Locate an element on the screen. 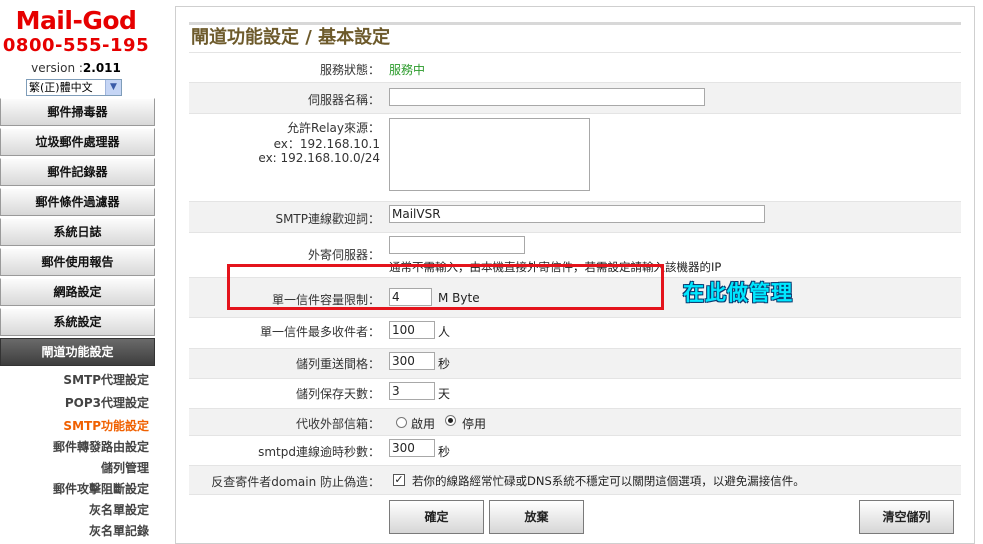 The image size is (983, 544). relay-label: 允許Relay來源： is located at coordinates (333, 128).